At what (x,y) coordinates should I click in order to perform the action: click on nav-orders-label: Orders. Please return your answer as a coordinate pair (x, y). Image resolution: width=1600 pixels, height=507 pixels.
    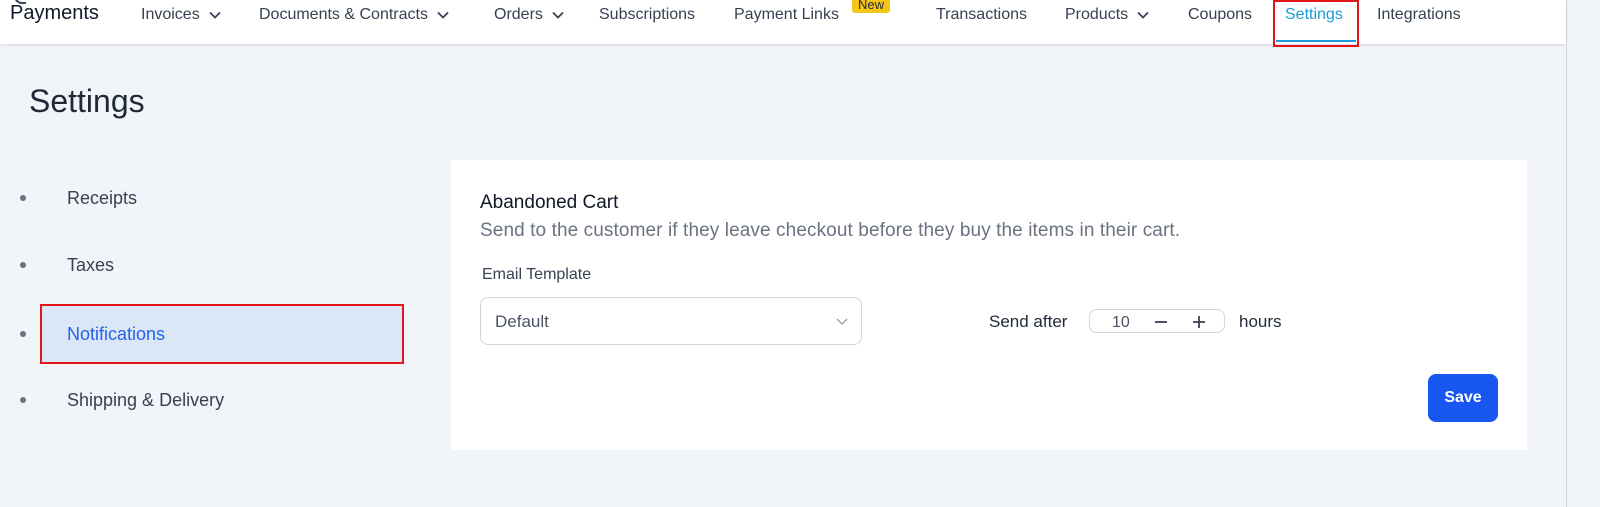
    Looking at the image, I should click on (518, 14).